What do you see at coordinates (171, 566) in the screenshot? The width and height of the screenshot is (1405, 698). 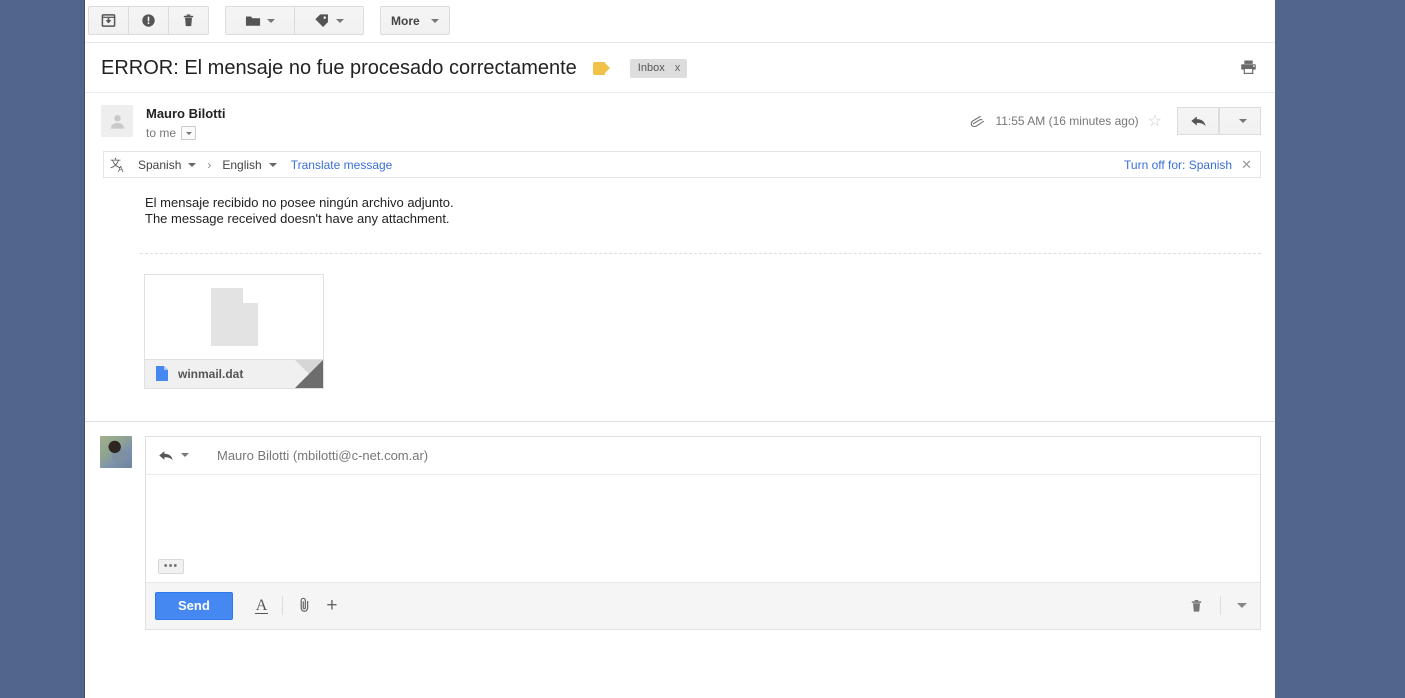 I see `show-quoted-text-button: •••` at bounding box center [171, 566].